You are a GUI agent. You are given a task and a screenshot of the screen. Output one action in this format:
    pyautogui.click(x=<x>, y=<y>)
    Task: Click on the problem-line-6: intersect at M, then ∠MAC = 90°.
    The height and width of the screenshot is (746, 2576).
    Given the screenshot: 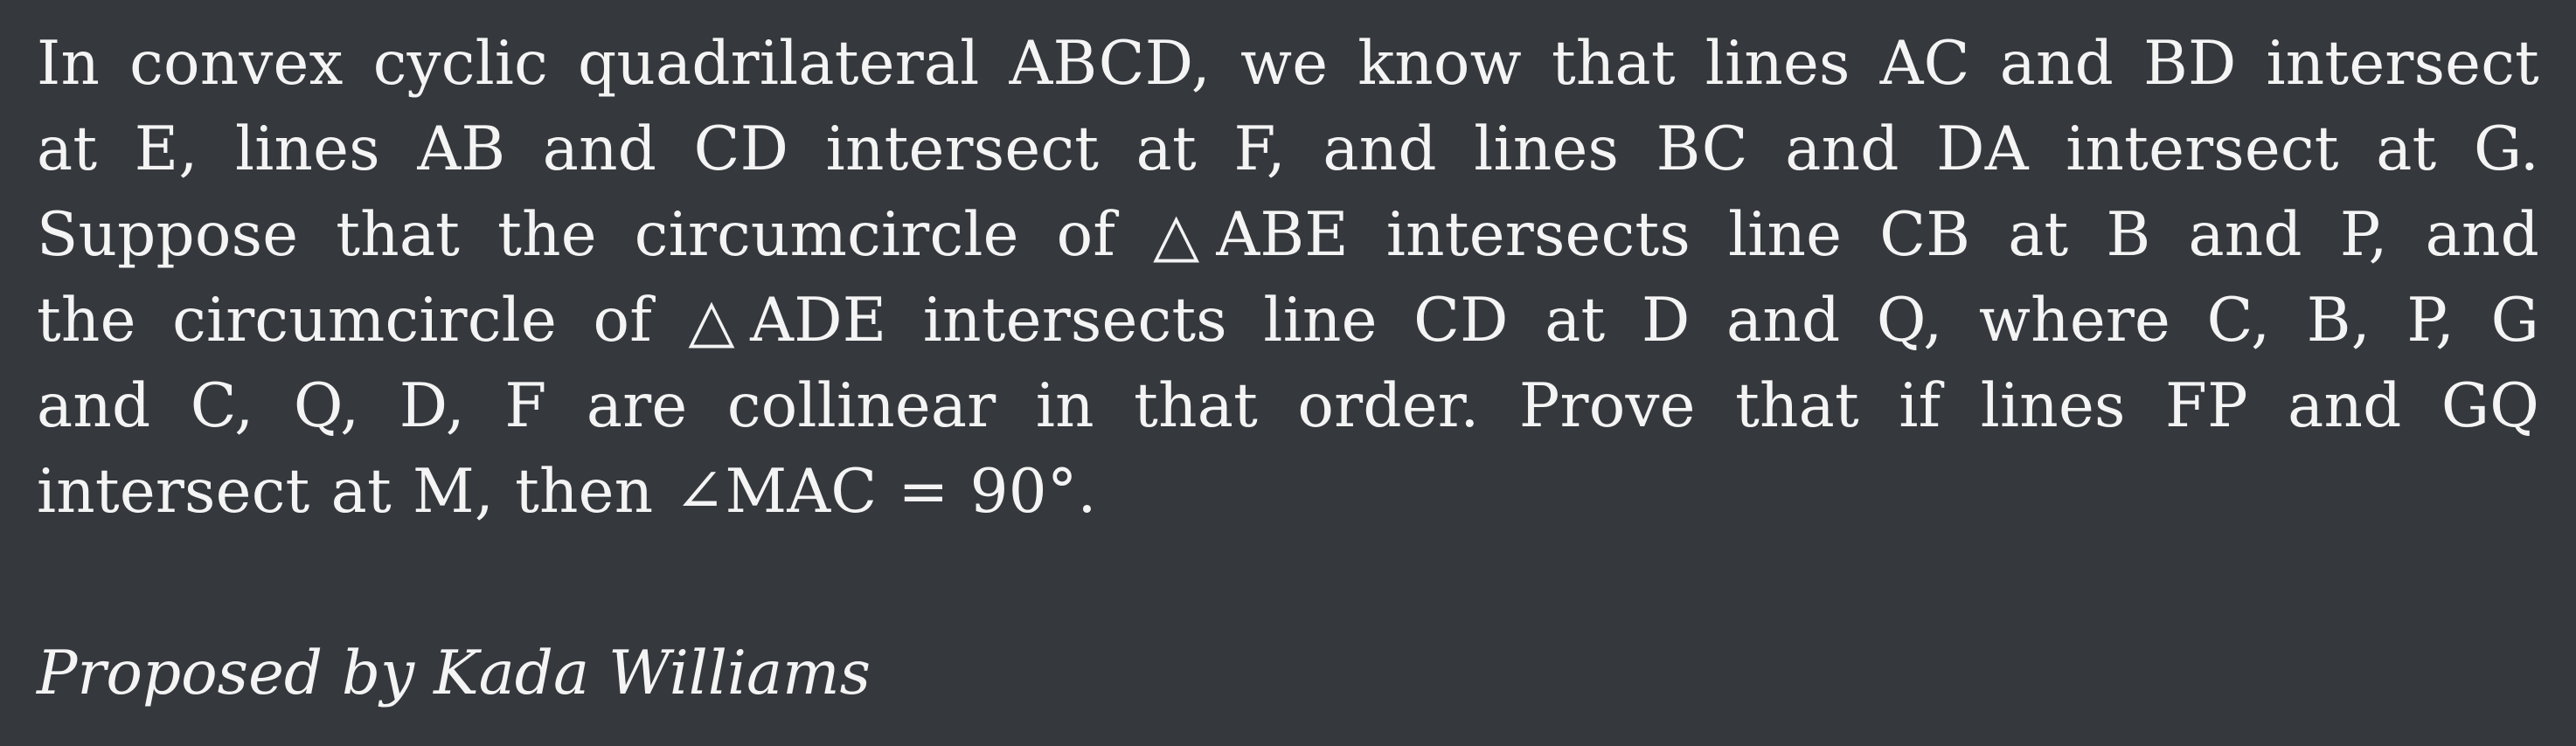 What is the action you would take?
    pyautogui.click(x=567, y=492)
    